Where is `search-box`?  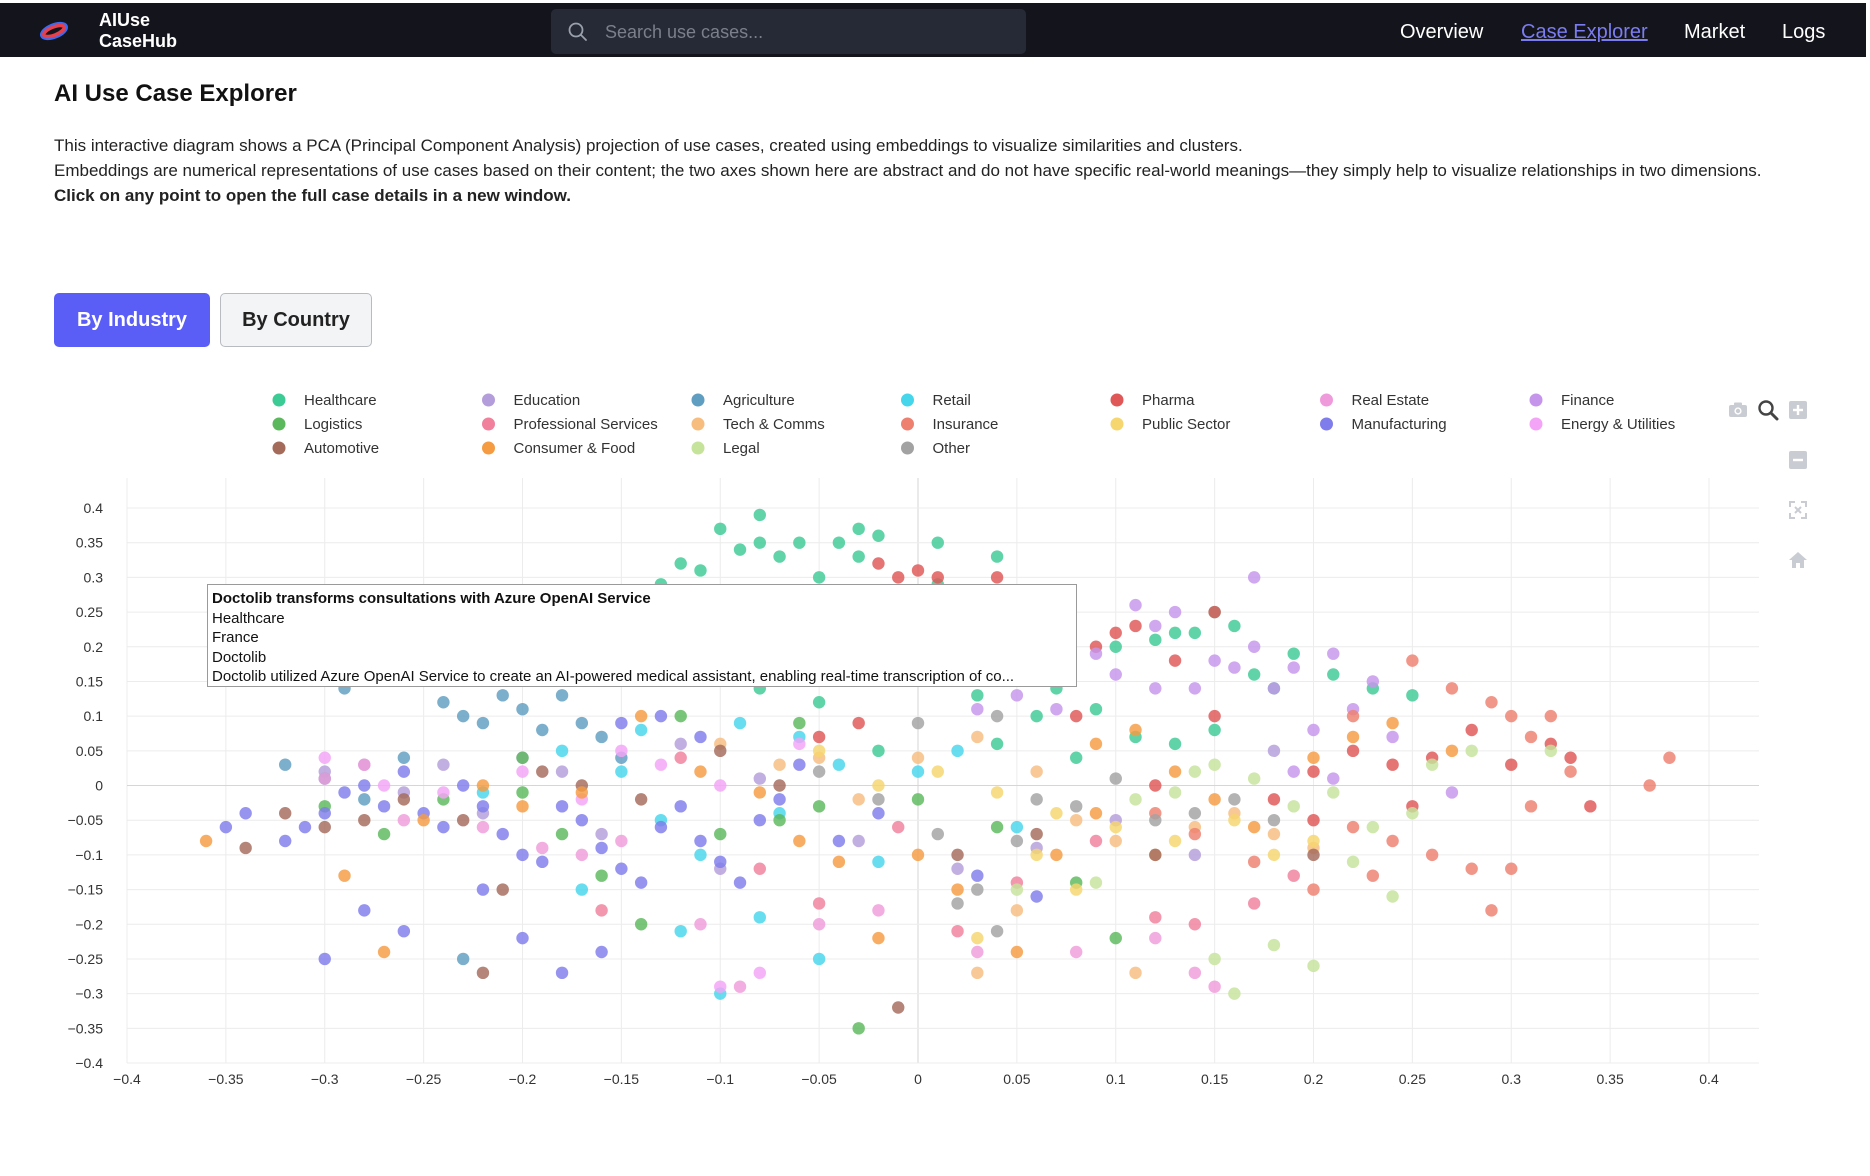 search-box is located at coordinates (788, 32).